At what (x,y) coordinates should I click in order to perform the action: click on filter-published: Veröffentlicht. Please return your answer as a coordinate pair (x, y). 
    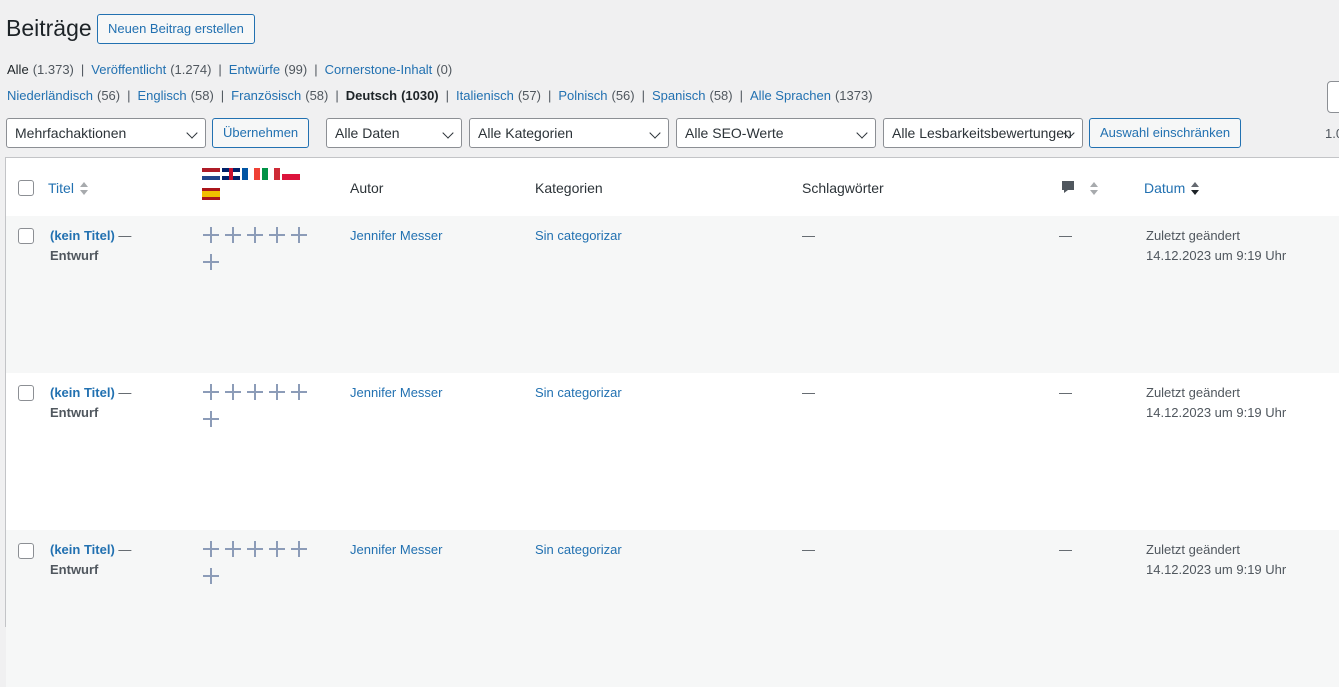
    Looking at the image, I should click on (128, 69).